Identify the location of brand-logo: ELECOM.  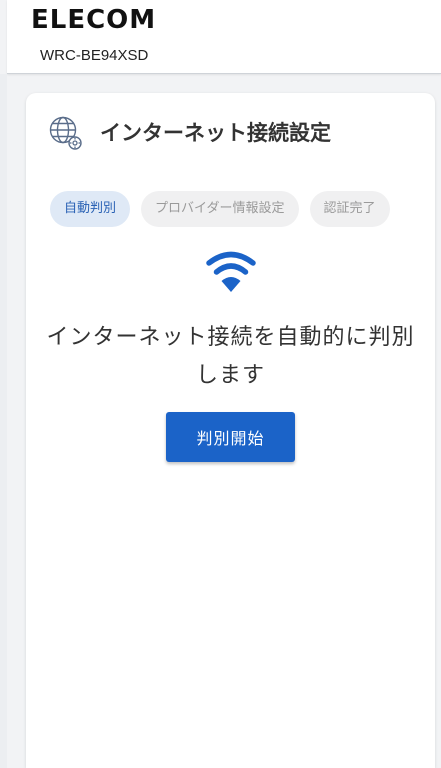
(94, 20).